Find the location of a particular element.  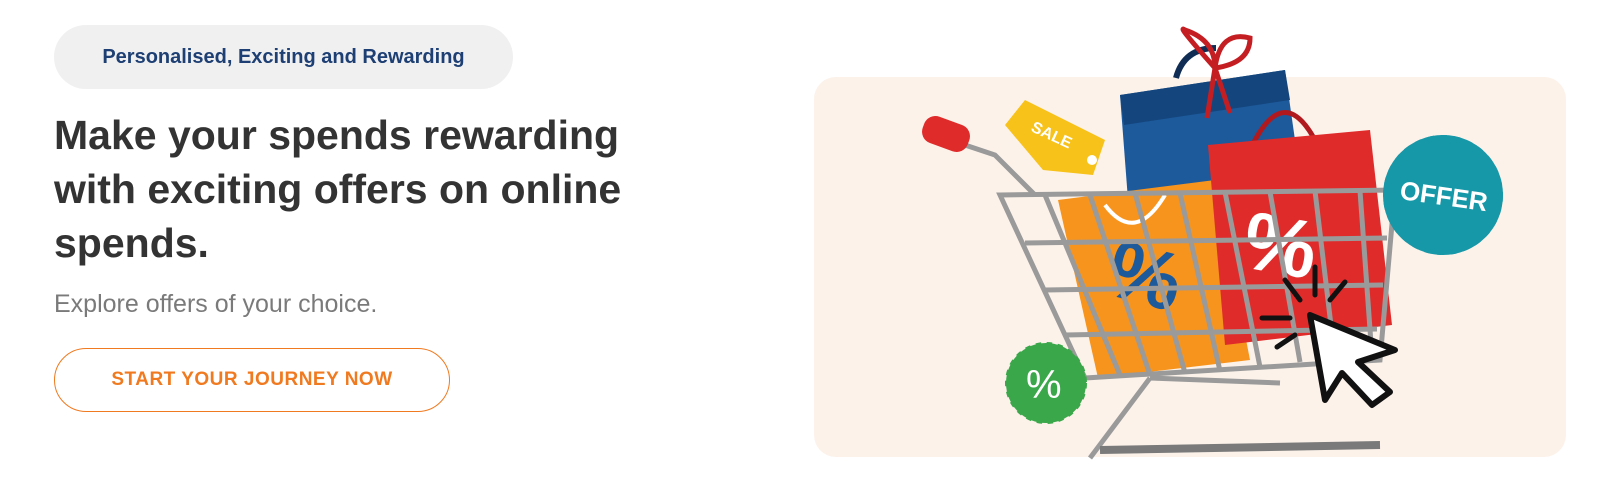

tagline-text: Personalised, Exciting and Rewarding is located at coordinates (283, 56).